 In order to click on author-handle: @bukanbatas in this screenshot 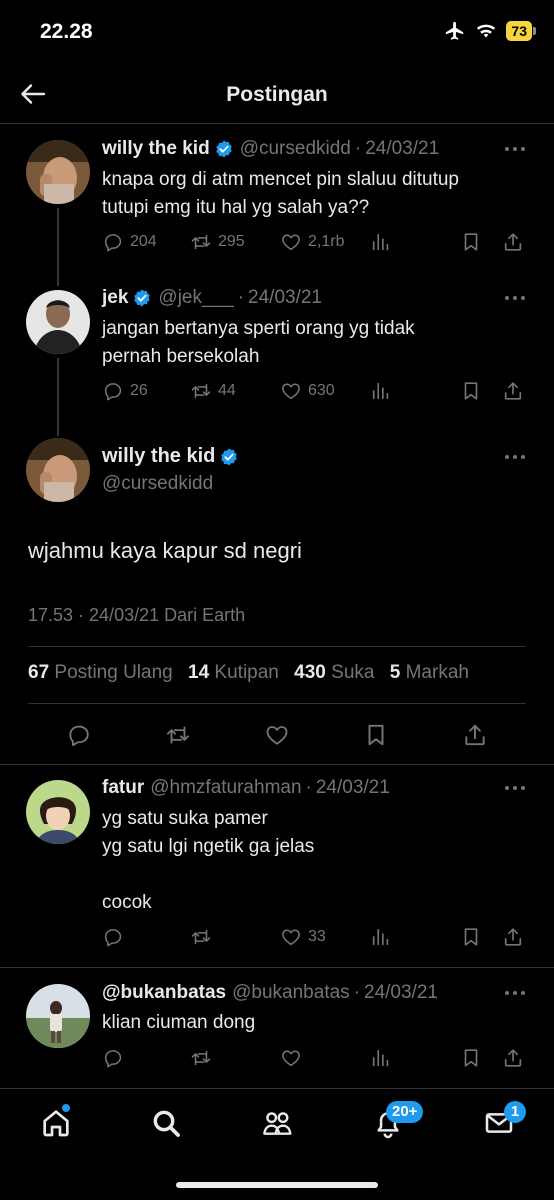, I will do `click(291, 993)`.